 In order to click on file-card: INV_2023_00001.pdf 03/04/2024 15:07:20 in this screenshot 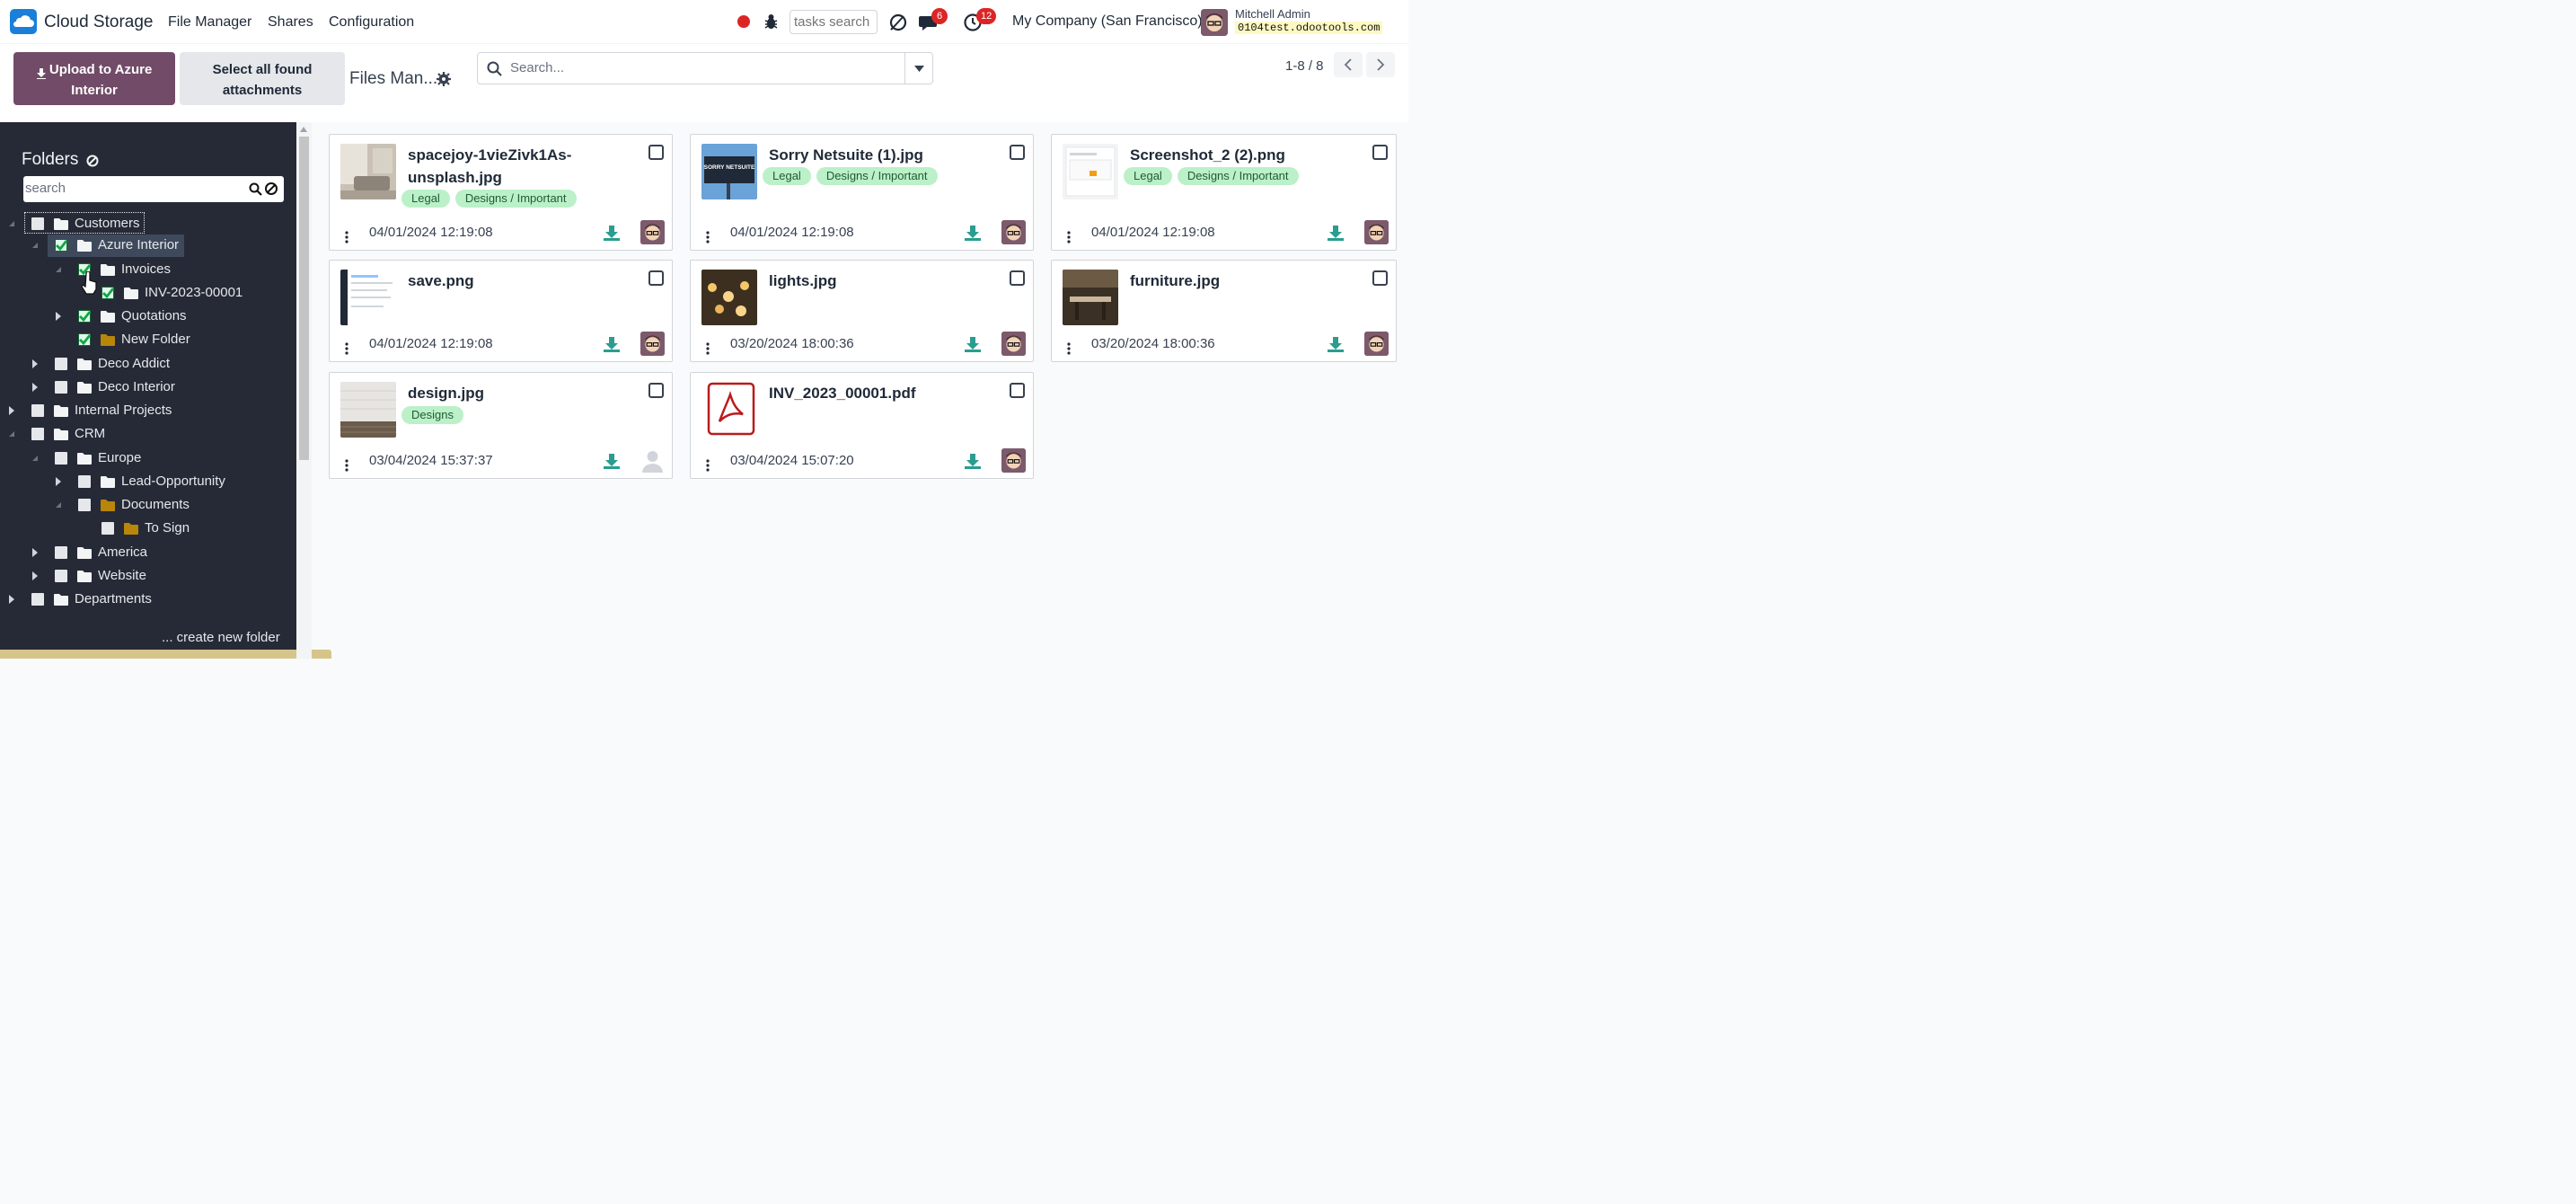, I will do `click(862, 425)`.